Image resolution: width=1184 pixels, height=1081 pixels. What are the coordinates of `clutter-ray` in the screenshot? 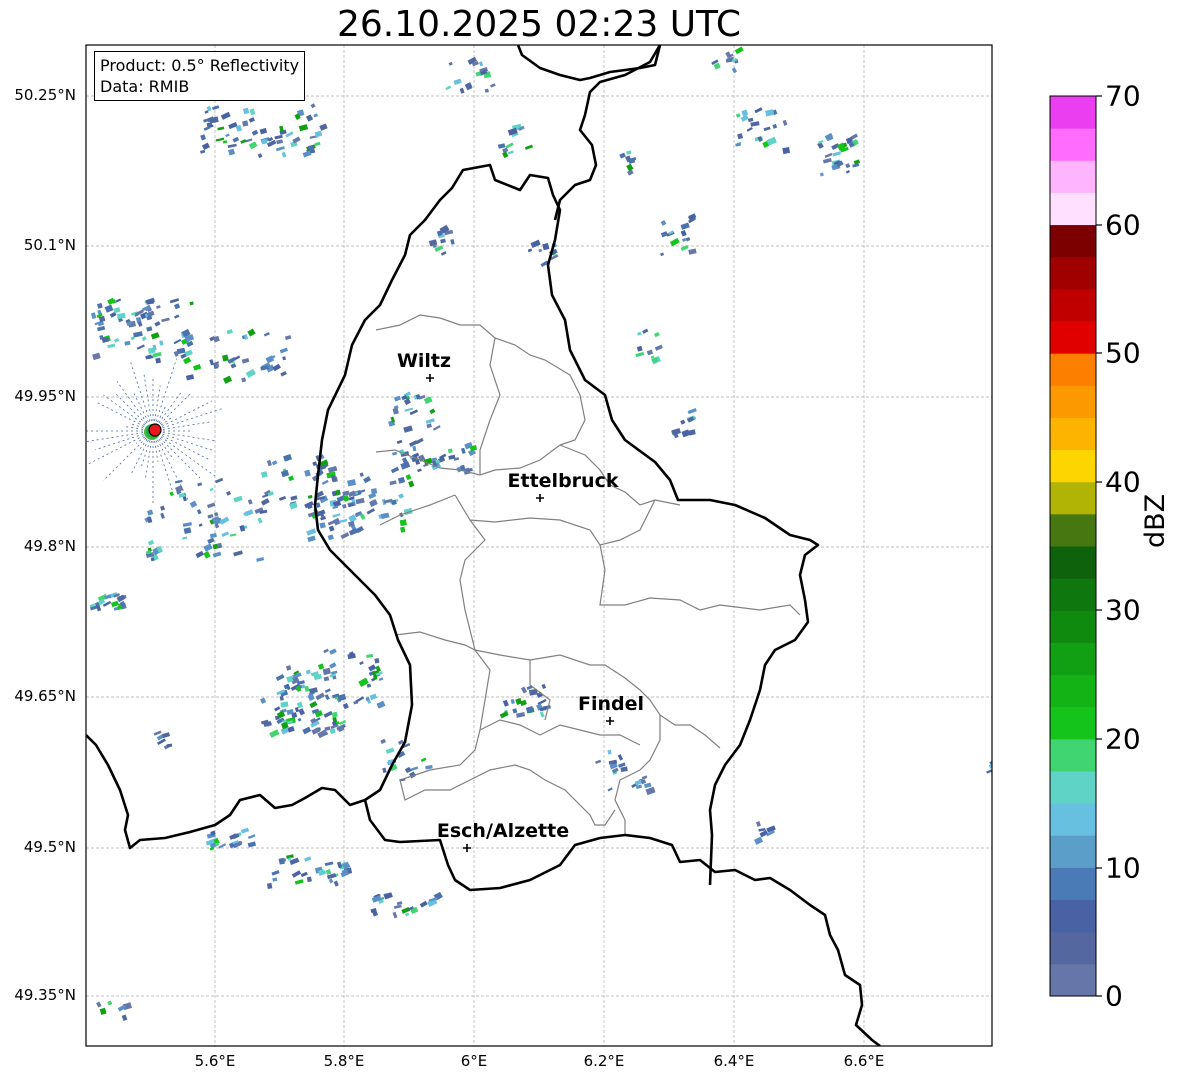 It's located at (162, 461).